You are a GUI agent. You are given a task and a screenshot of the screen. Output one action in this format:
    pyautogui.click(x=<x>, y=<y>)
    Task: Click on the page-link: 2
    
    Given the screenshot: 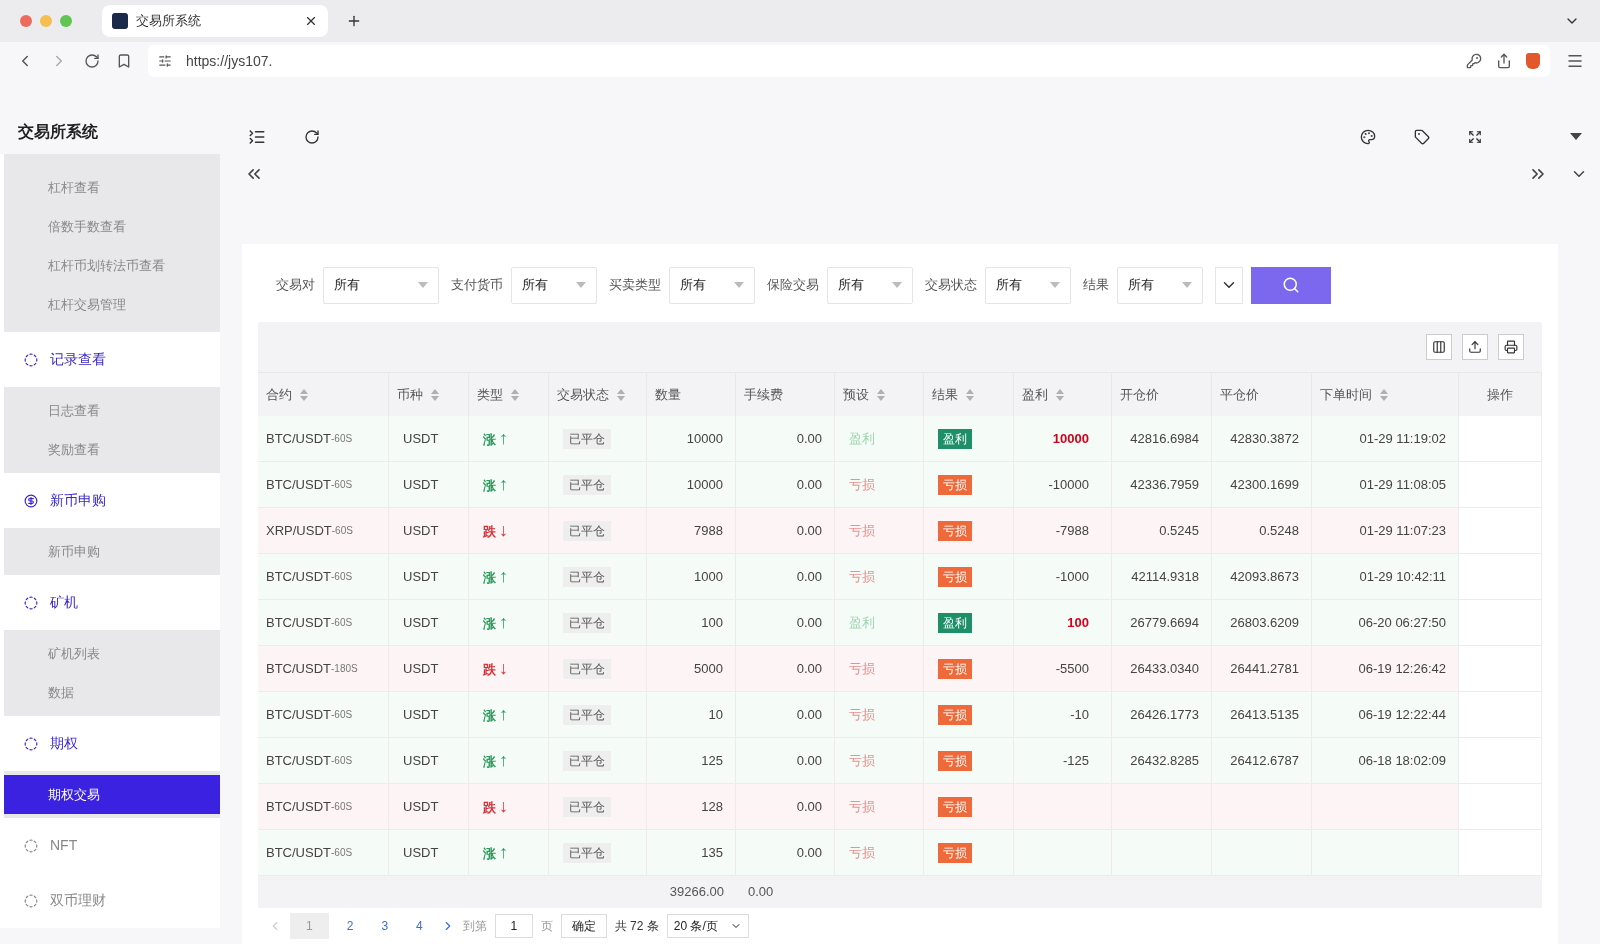 What is the action you would take?
    pyautogui.click(x=350, y=926)
    